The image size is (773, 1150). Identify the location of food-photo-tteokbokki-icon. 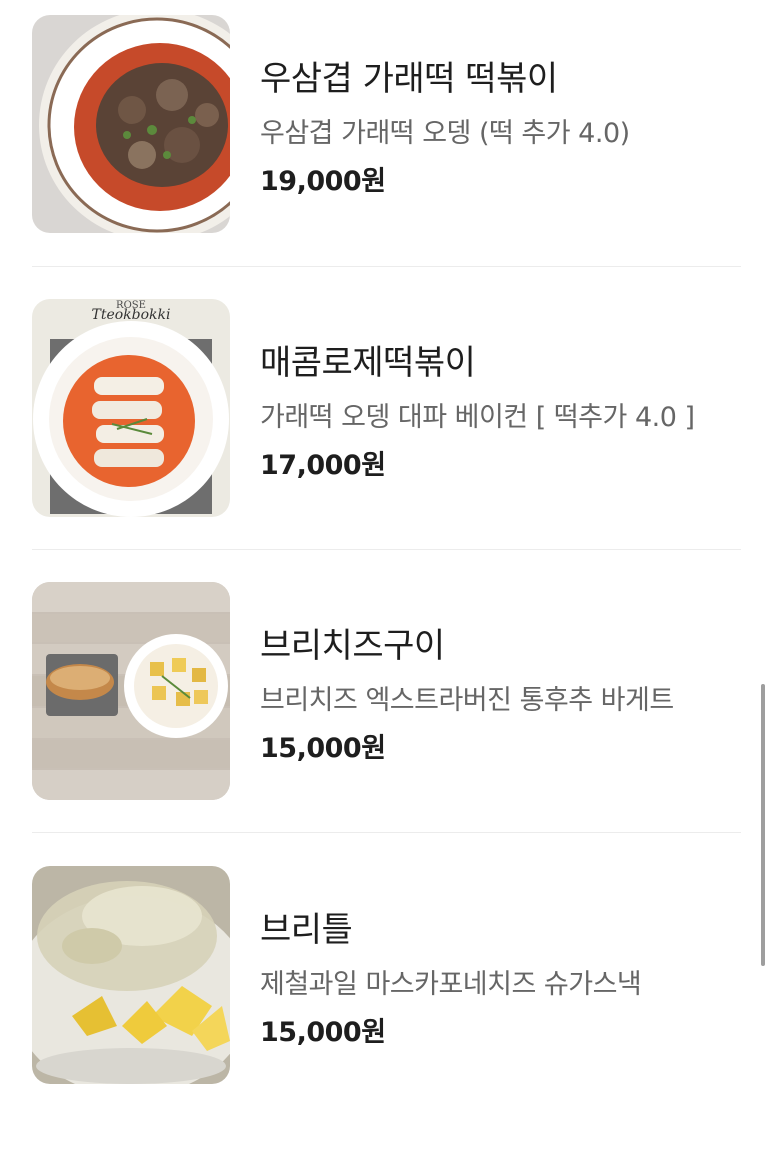
(131, 124).